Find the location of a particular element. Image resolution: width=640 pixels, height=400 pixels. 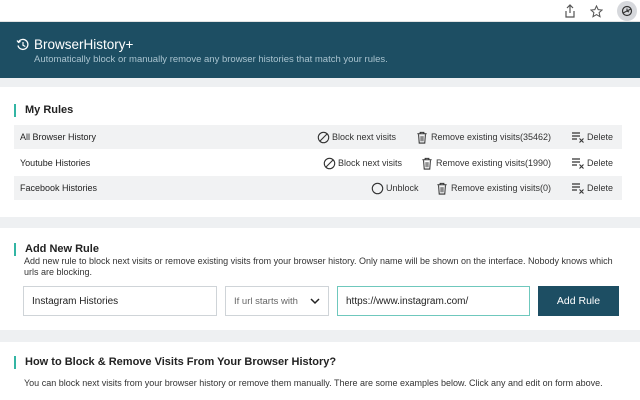

add-rule-button: Add Rule is located at coordinates (578, 301).